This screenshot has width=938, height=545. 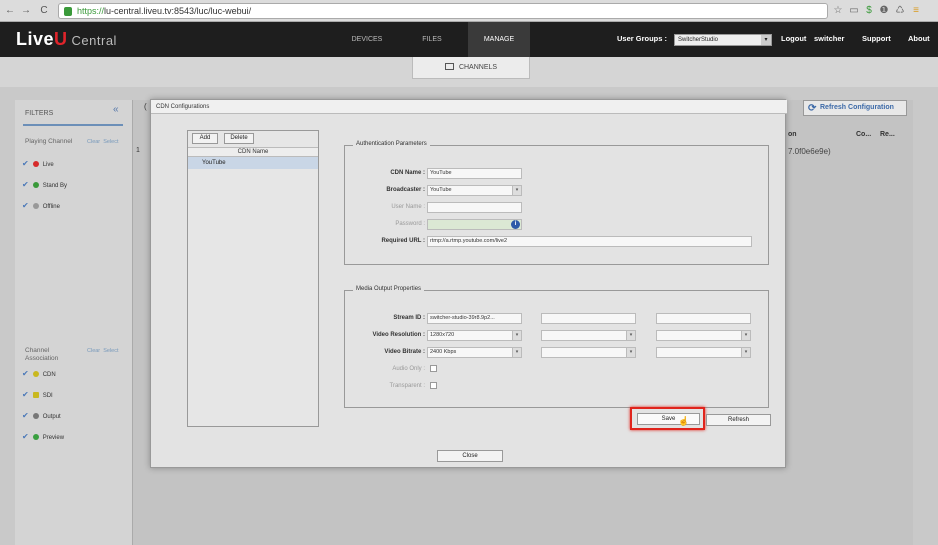 What do you see at coordinates (253, 163) in the screenshot?
I see `list-item: YouTube` at bounding box center [253, 163].